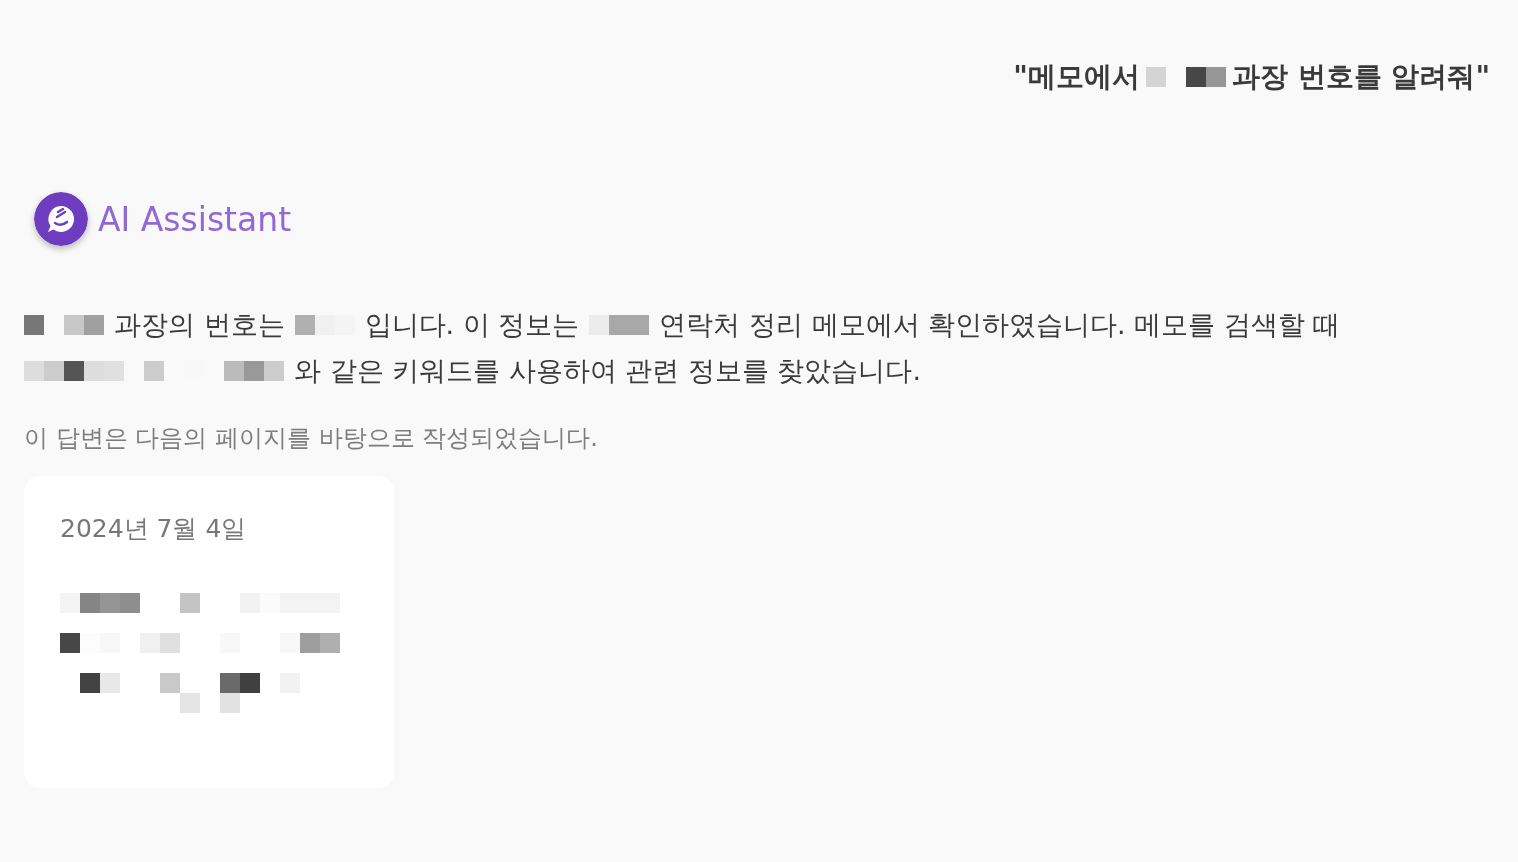  I want to click on sources-caption: 이 답변은 다음의 페이지를 바탕으로 작성되었습니다., so click(311, 438).